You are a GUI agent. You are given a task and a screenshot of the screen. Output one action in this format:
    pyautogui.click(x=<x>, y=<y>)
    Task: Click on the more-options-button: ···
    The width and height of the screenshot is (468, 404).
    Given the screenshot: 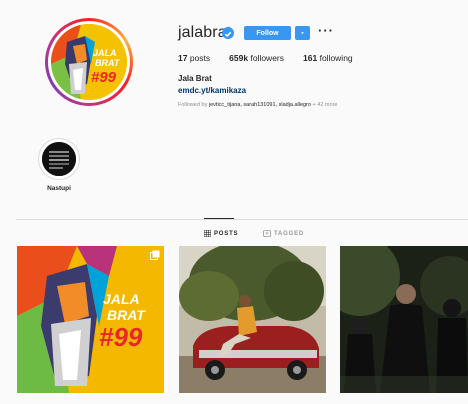 What is the action you would take?
    pyautogui.click(x=326, y=30)
    